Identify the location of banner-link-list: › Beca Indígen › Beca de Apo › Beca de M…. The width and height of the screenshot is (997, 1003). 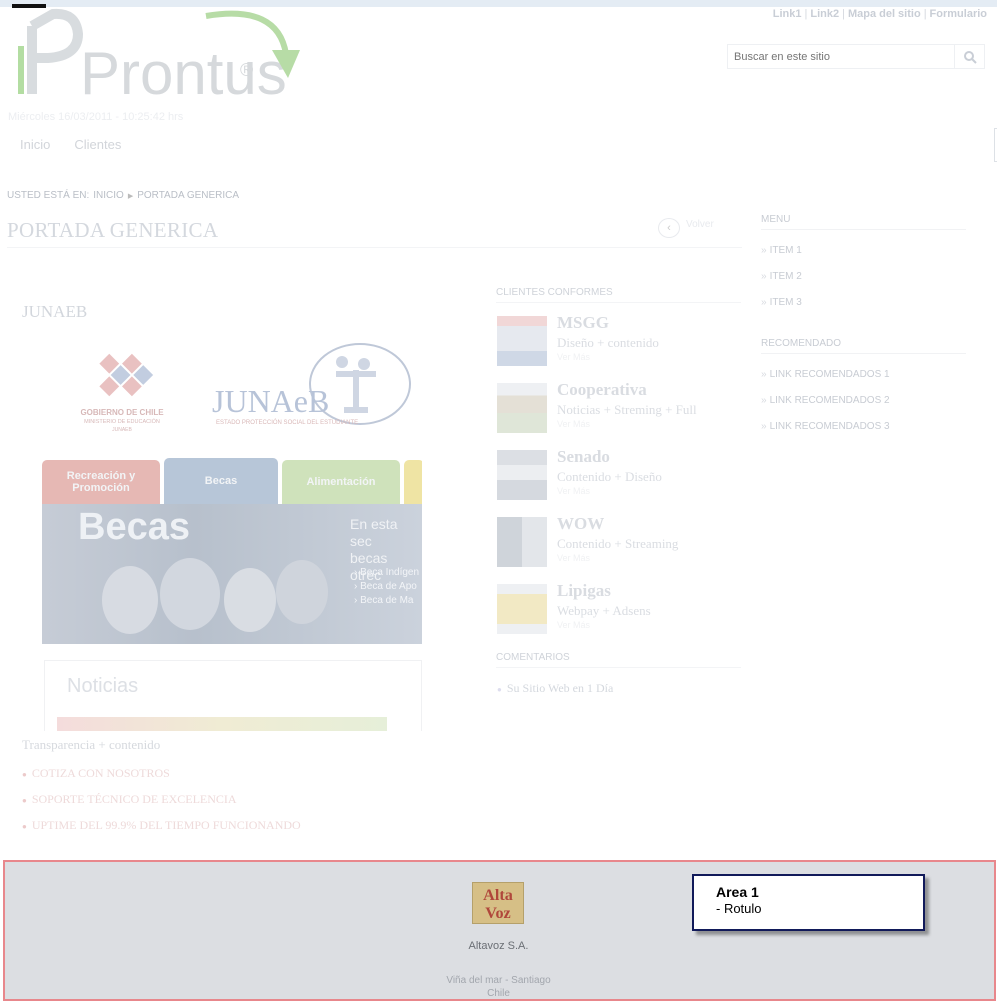
(386, 587).